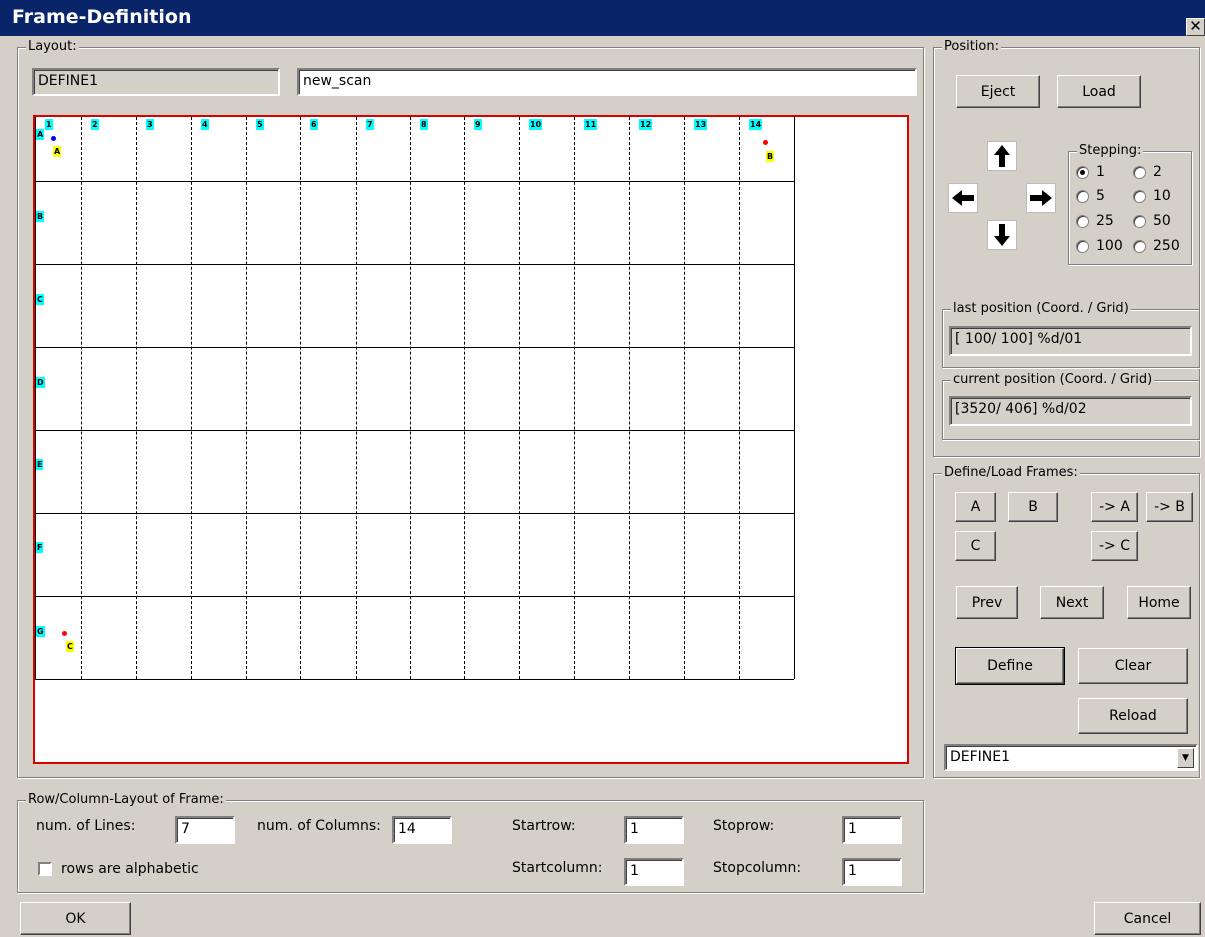 The height and width of the screenshot is (937, 1205). I want to click on startcolumn-label: Startcolumn:, so click(557, 868).